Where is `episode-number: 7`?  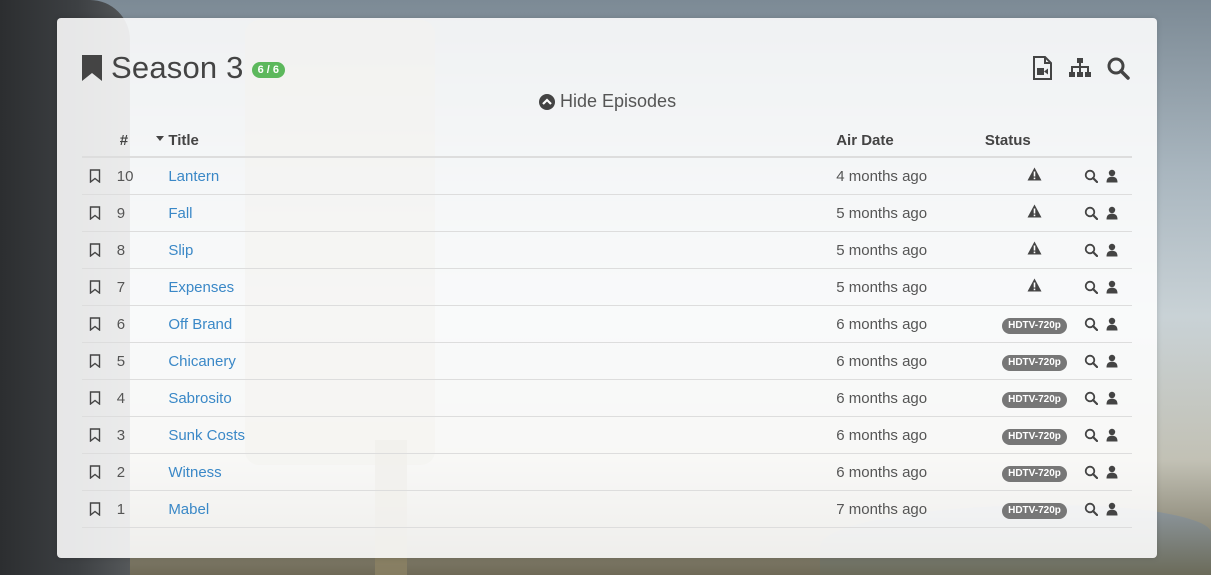
episode-number: 7 is located at coordinates (138, 287).